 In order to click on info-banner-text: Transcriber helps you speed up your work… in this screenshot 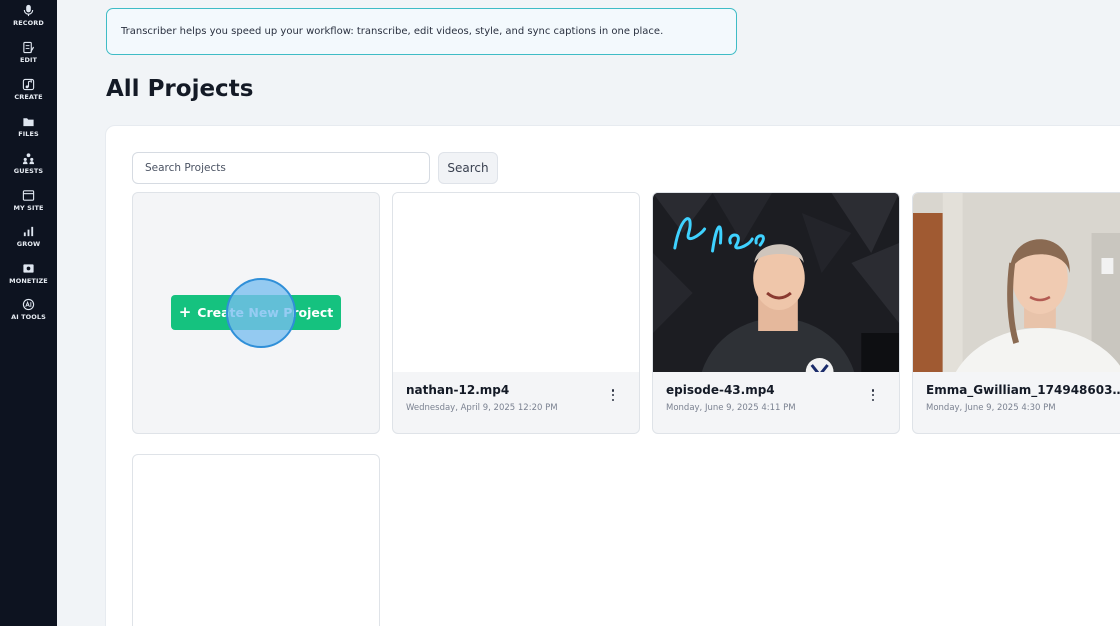, I will do `click(392, 31)`.